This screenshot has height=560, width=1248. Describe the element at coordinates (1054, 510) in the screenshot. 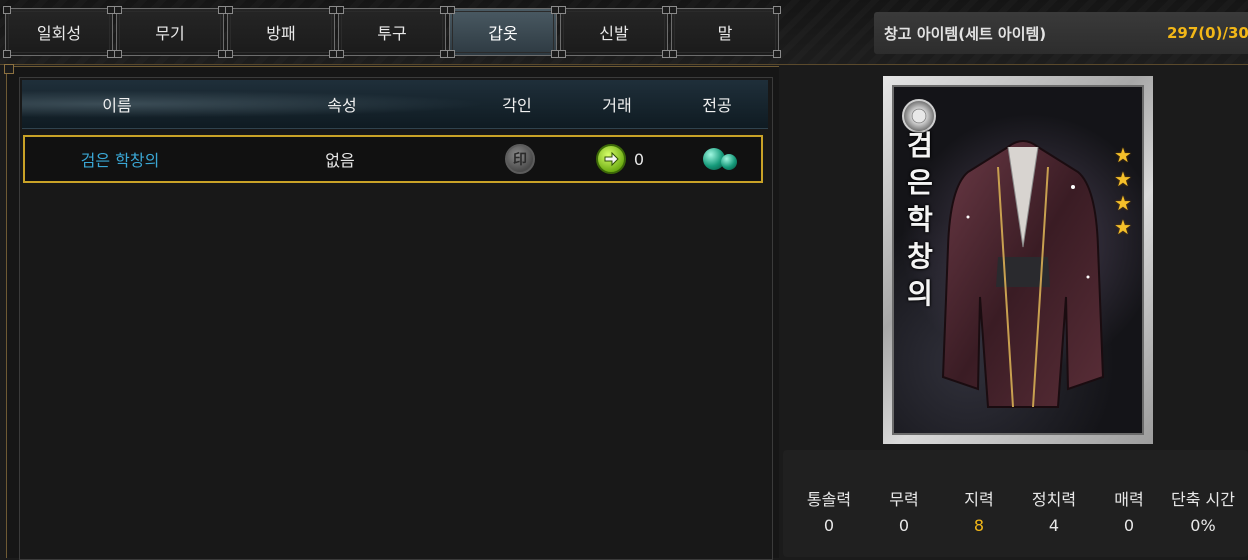

I see `stat-politics: 정치력 4` at that location.